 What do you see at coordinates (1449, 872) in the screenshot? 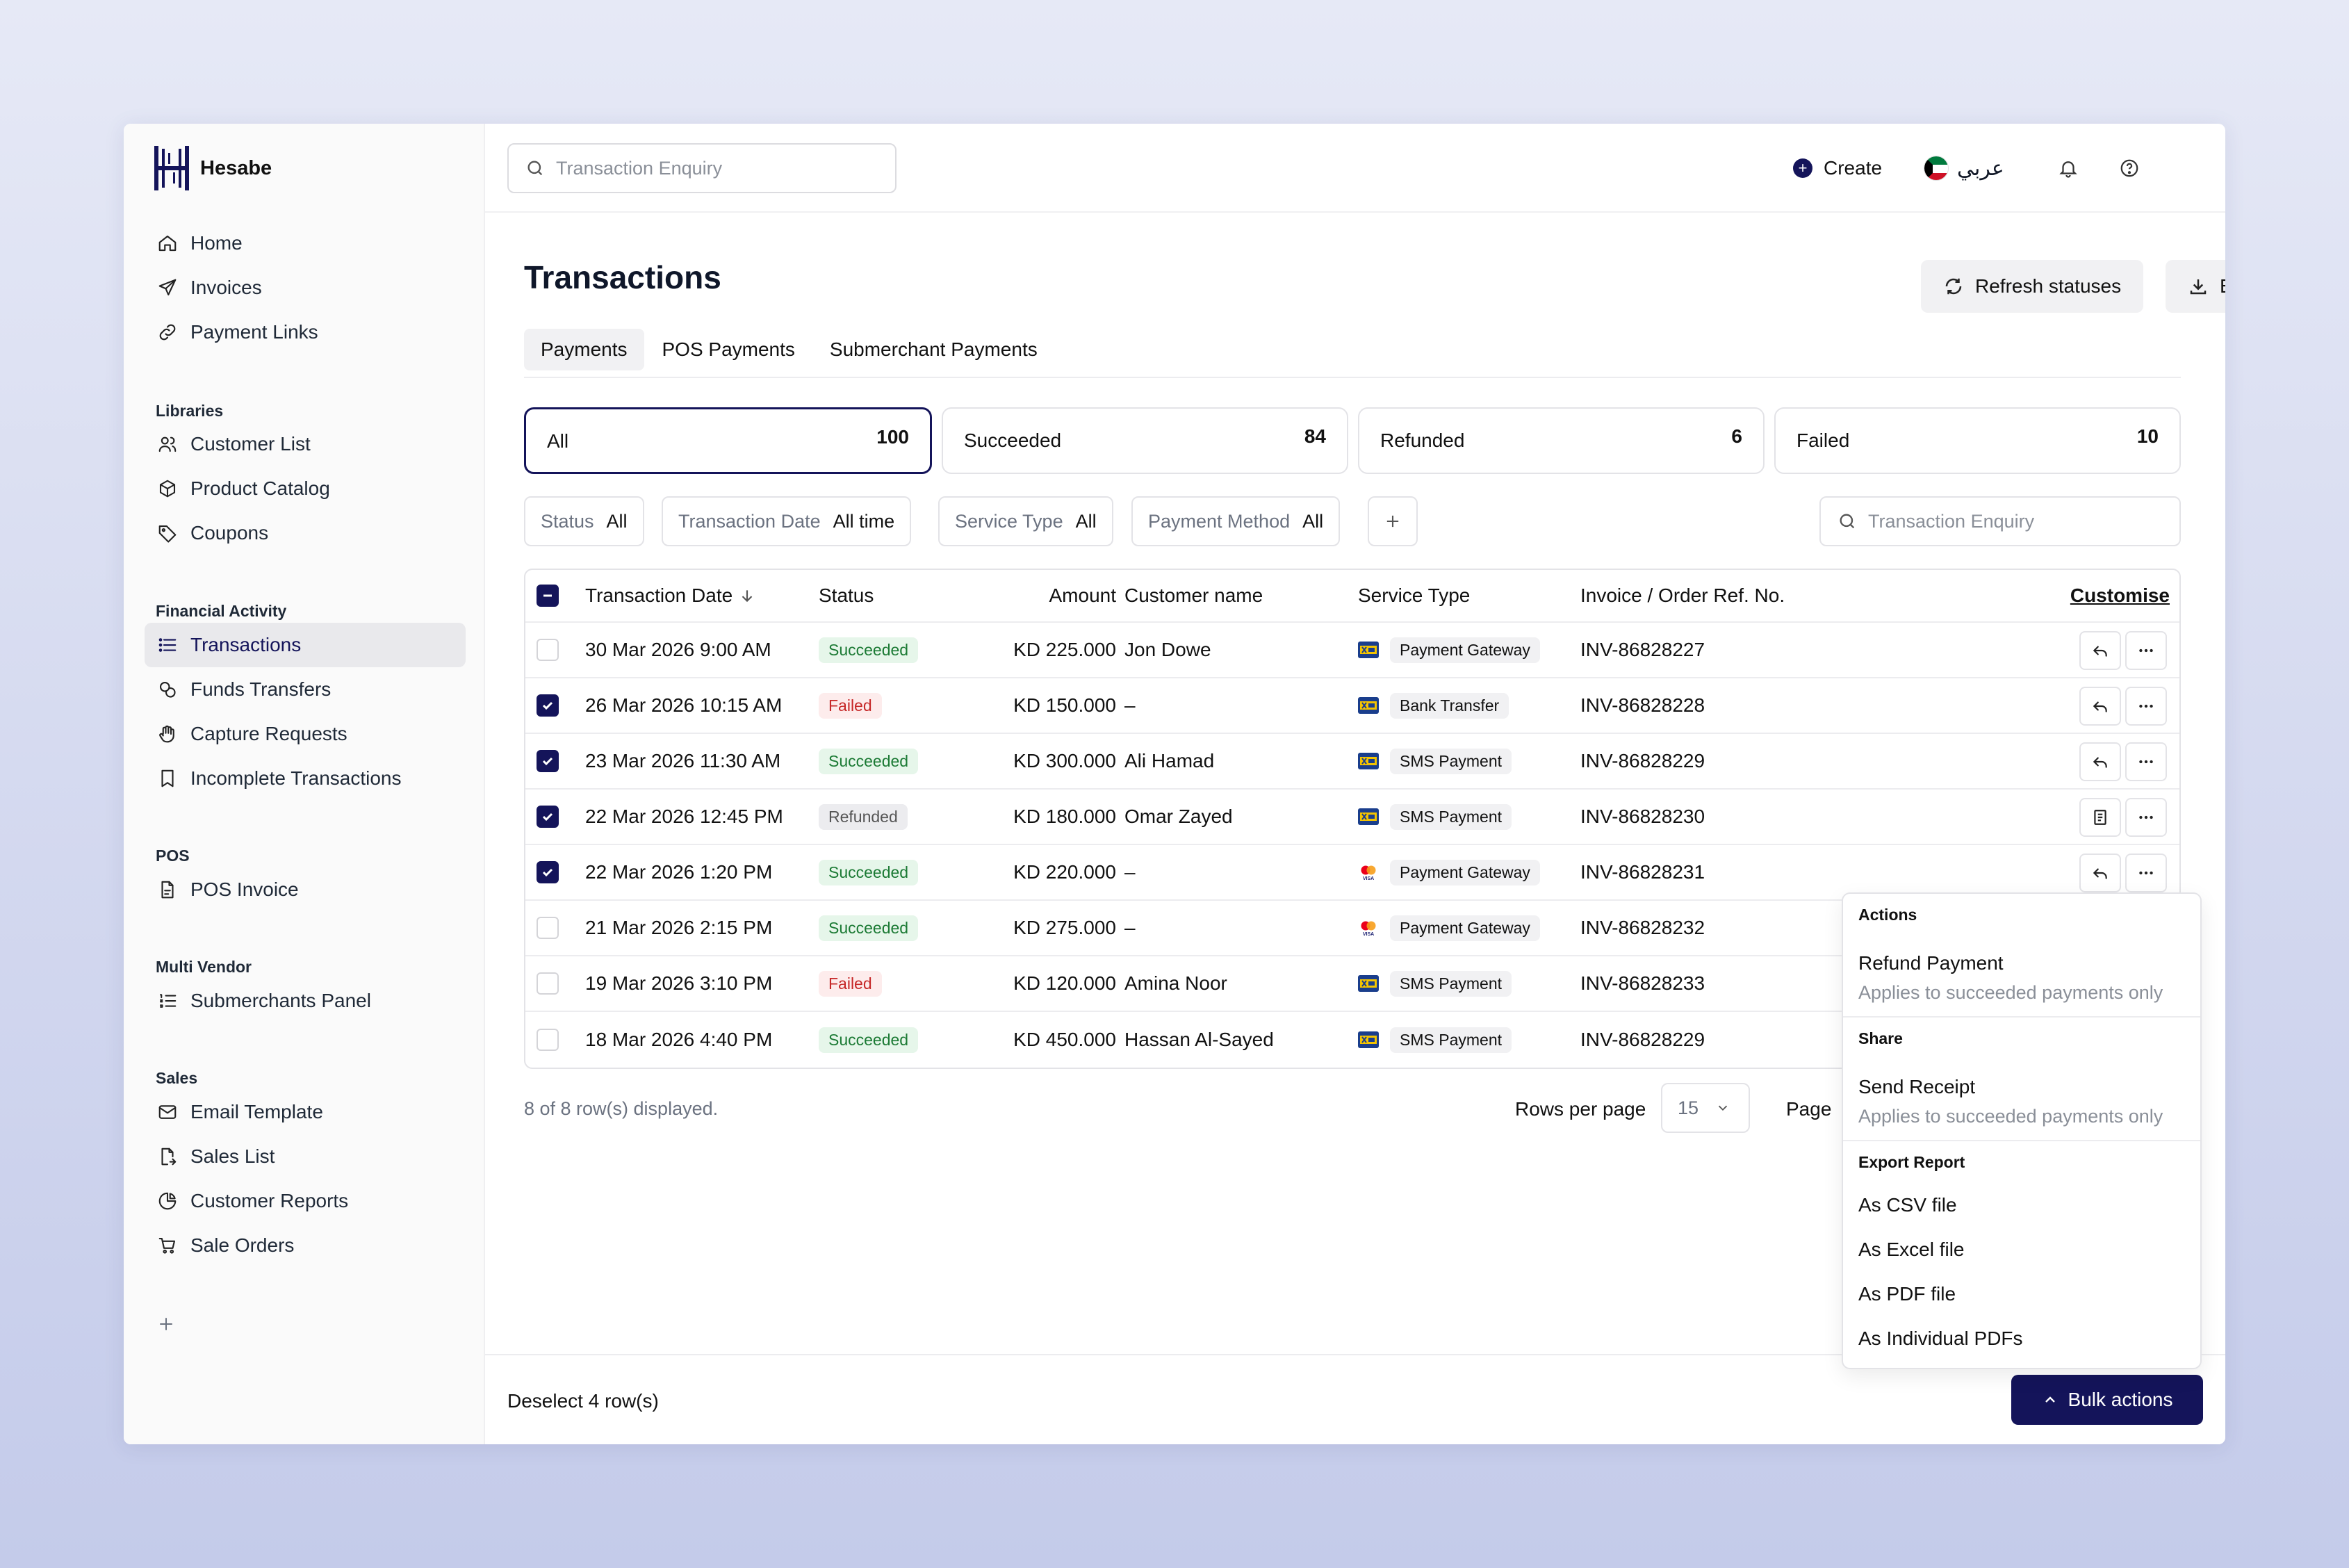
I see `cell-service: VISA Payment Gateway` at bounding box center [1449, 872].